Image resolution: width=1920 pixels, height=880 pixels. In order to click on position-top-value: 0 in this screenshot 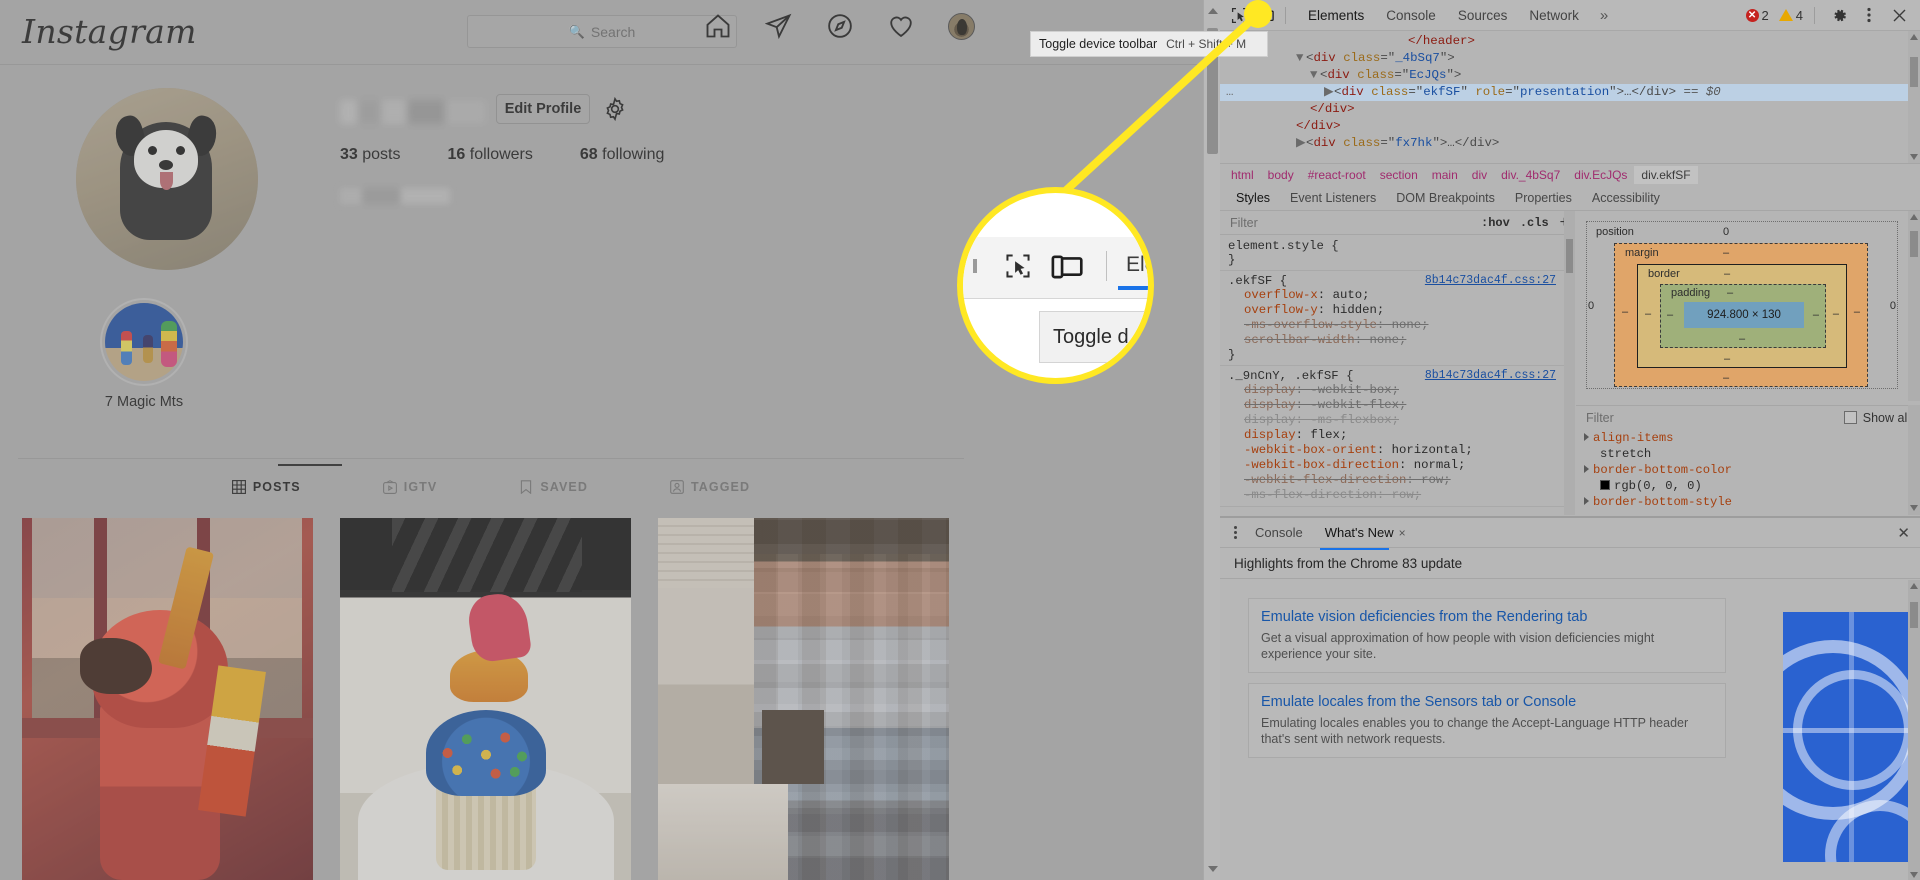, I will do `click(1726, 232)`.